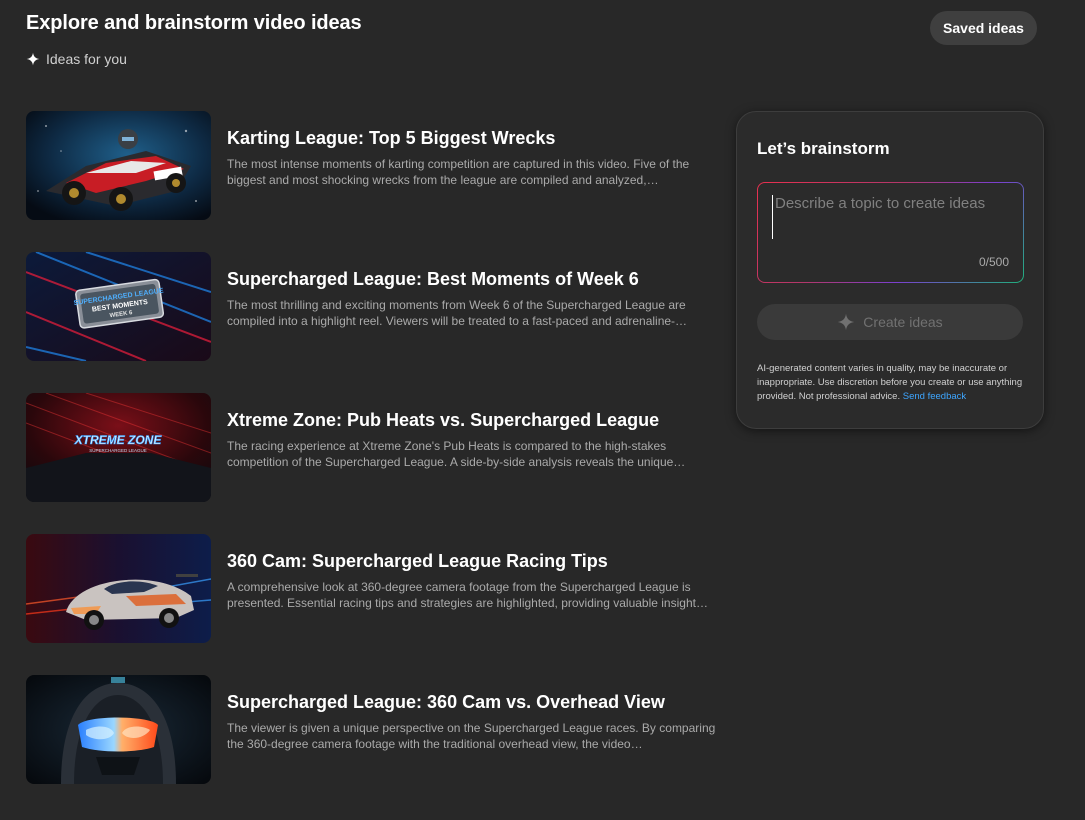 The image size is (1085, 820). Describe the element at coordinates (118, 306) in the screenshot. I see `league-badge-thumbnail: SUPERCHARGED LEAGUE BEST MOMENTS WEEK 6` at that location.